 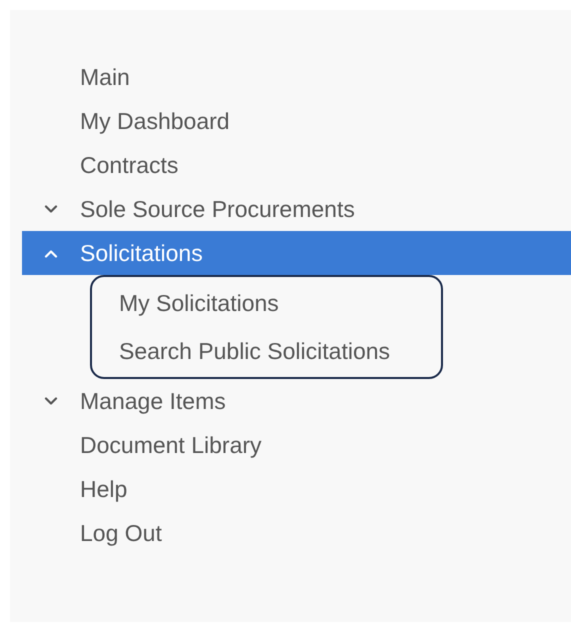 I want to click on chevron-up-icon, so click(x=51, y=253).